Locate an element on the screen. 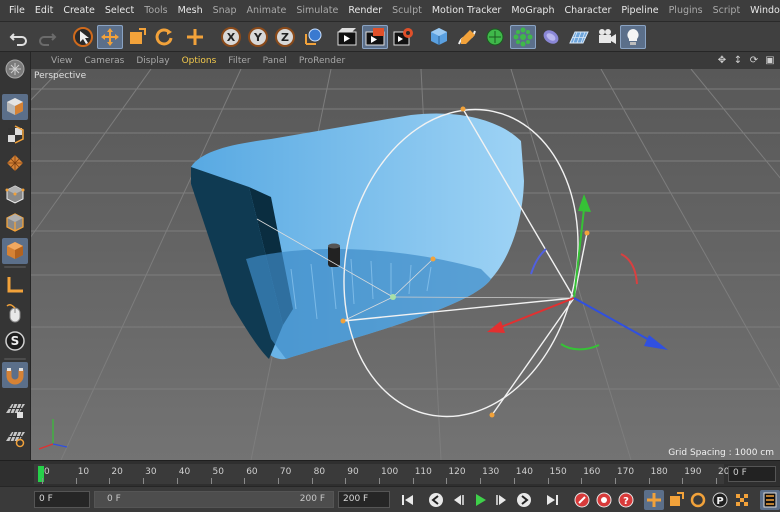 The height and width of the screenshot is (512, 780). scale-icon is located at coordinates (137, 37).